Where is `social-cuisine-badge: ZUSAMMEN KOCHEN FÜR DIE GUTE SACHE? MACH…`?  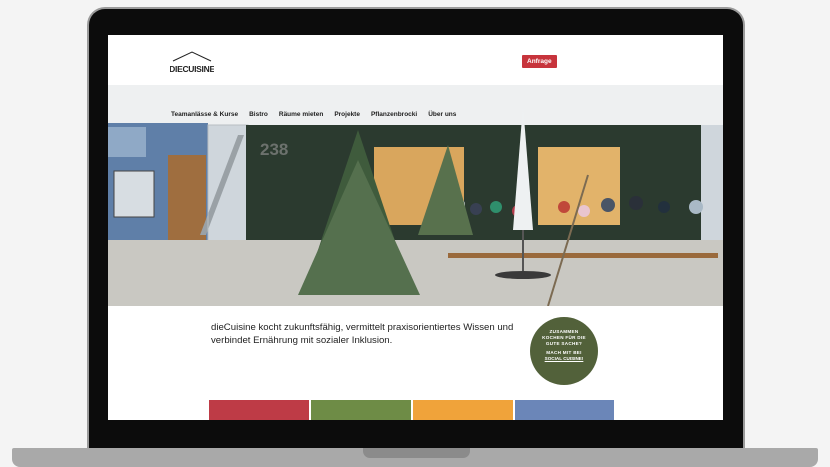 social-cuisine-badge: ZUSAMMEN KOCHEN FÜR DIE GUTE SACHE? MACH… is located at coordinates (564, 351).